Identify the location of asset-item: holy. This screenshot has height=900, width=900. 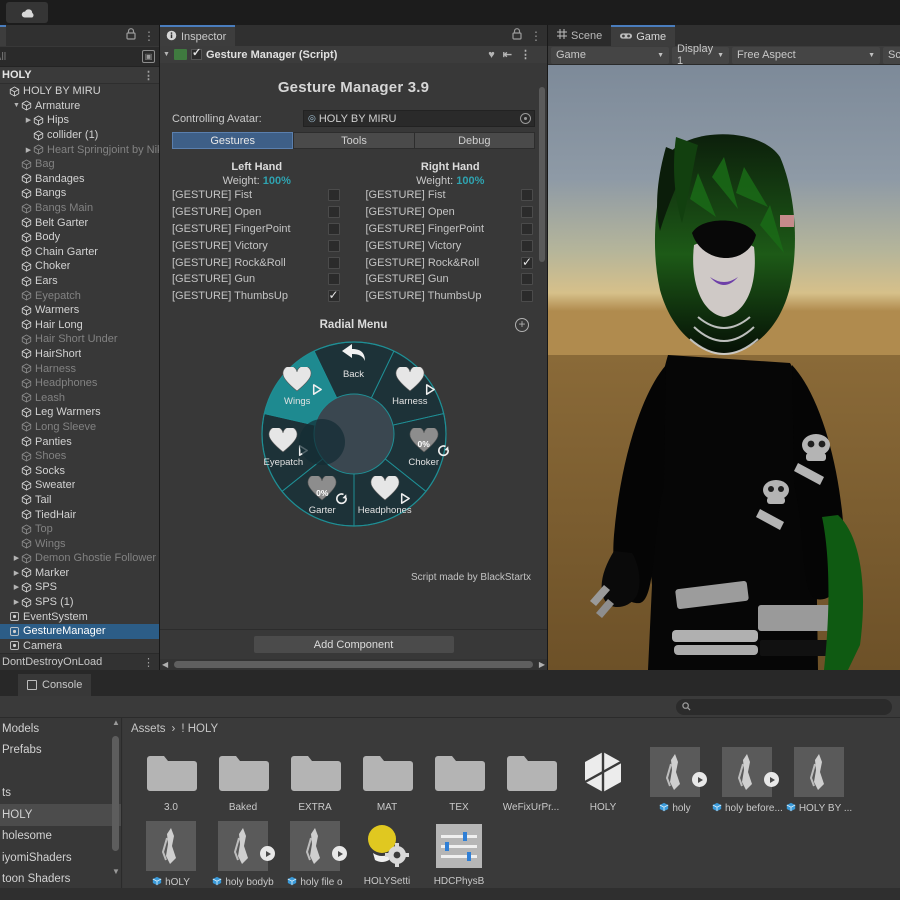
(675, 780).